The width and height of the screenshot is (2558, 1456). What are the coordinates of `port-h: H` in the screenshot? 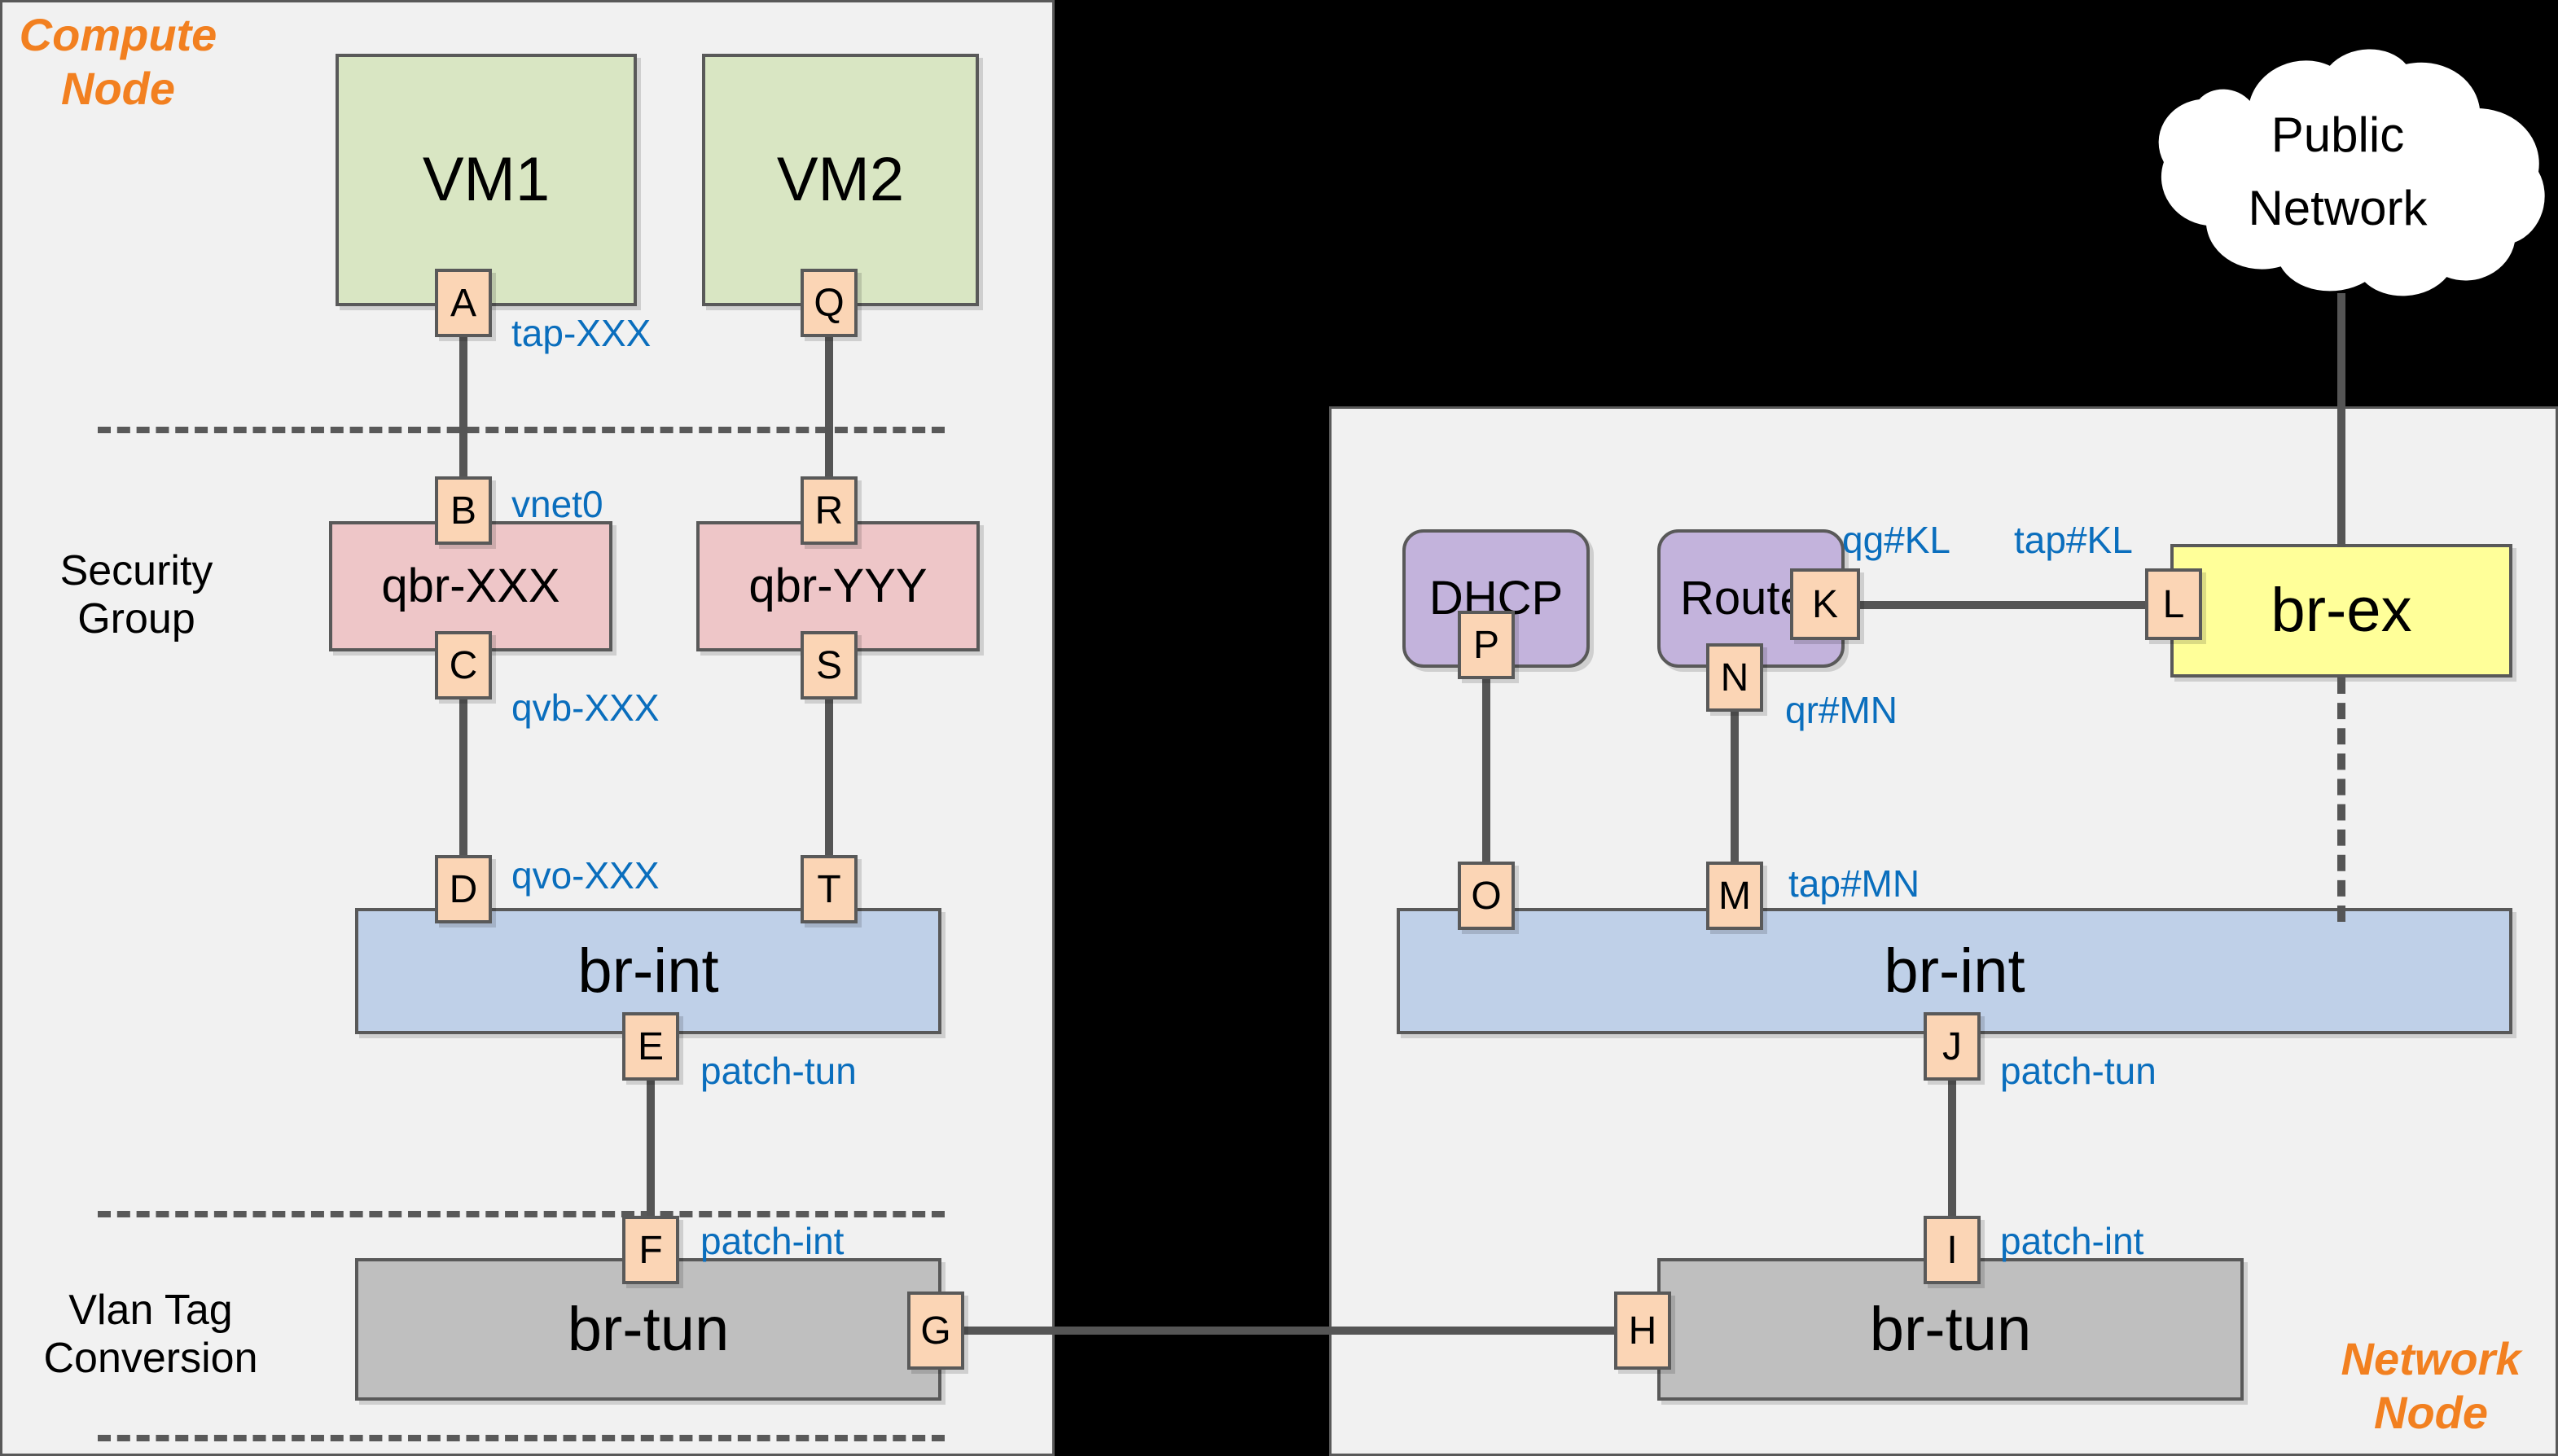 It's located at (1642, 1331).